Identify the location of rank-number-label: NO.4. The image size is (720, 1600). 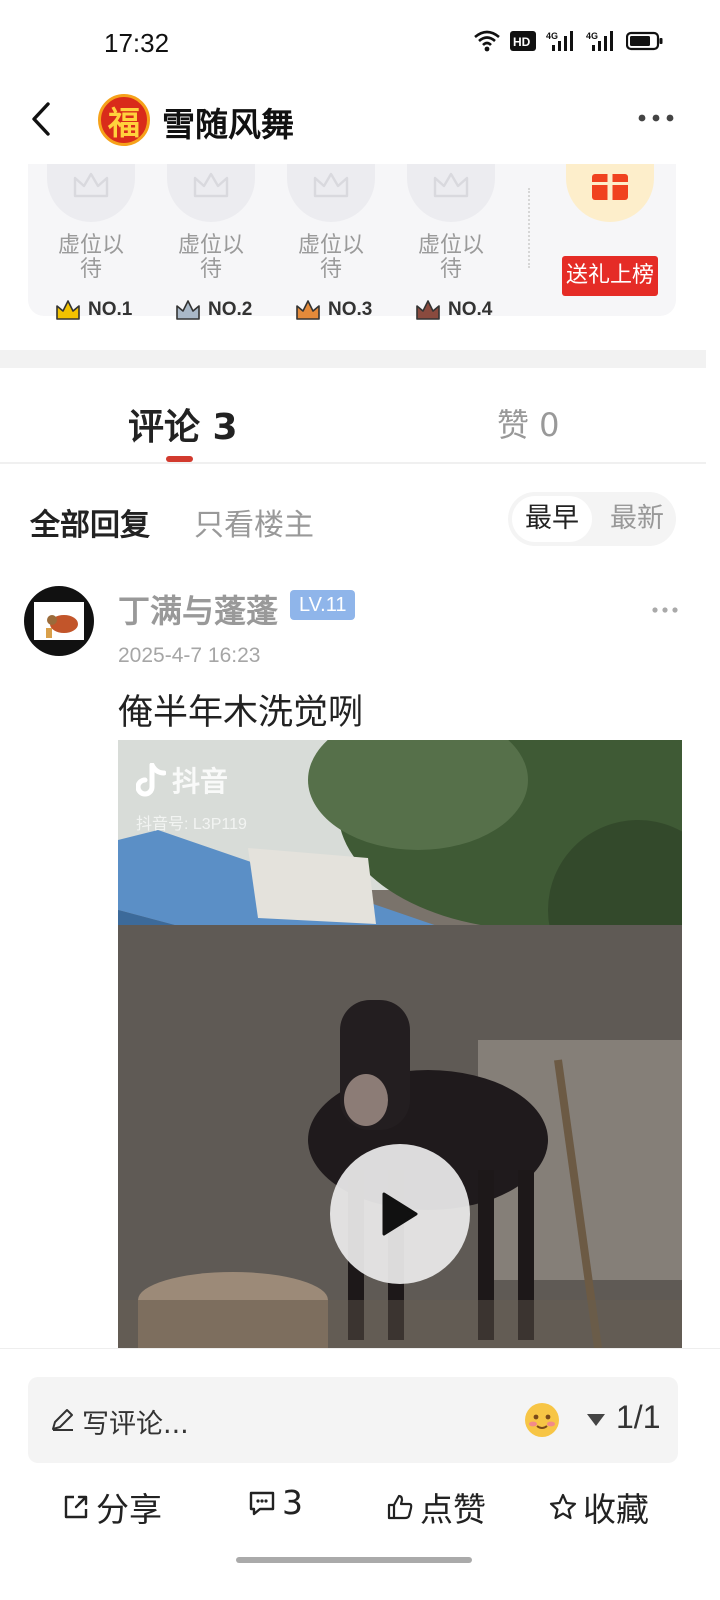
(470, 309).